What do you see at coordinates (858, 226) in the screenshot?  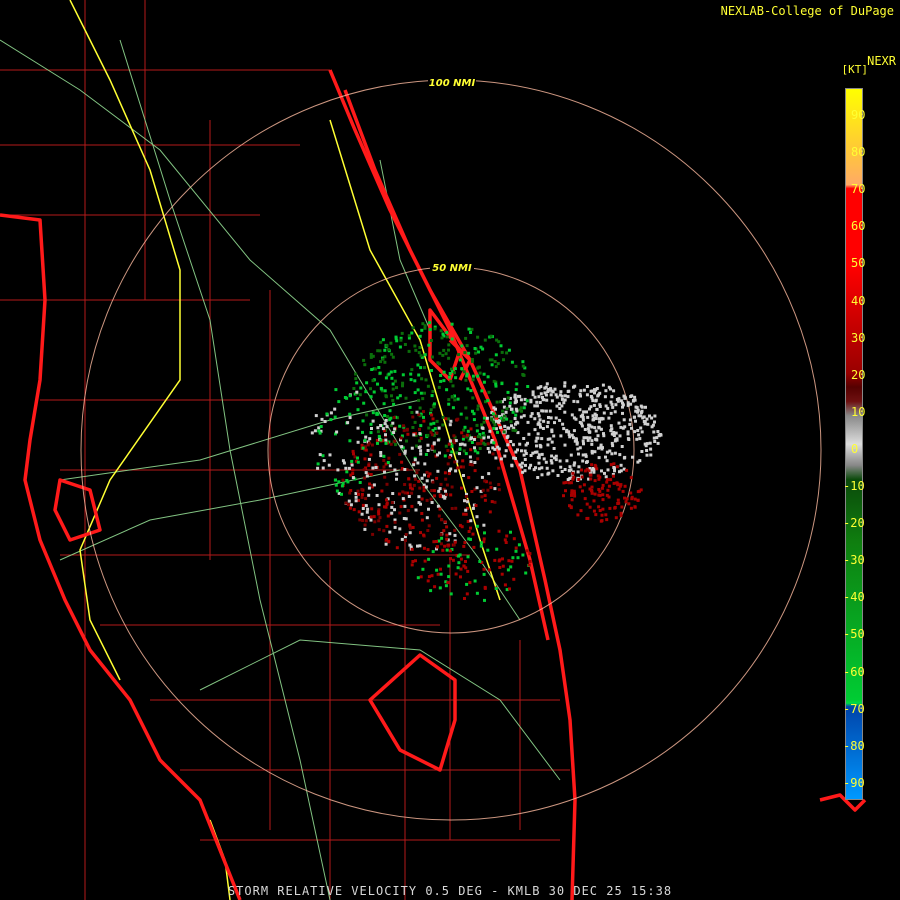 I see `legend-tick-label: 60` at bounding box center [858, 226].